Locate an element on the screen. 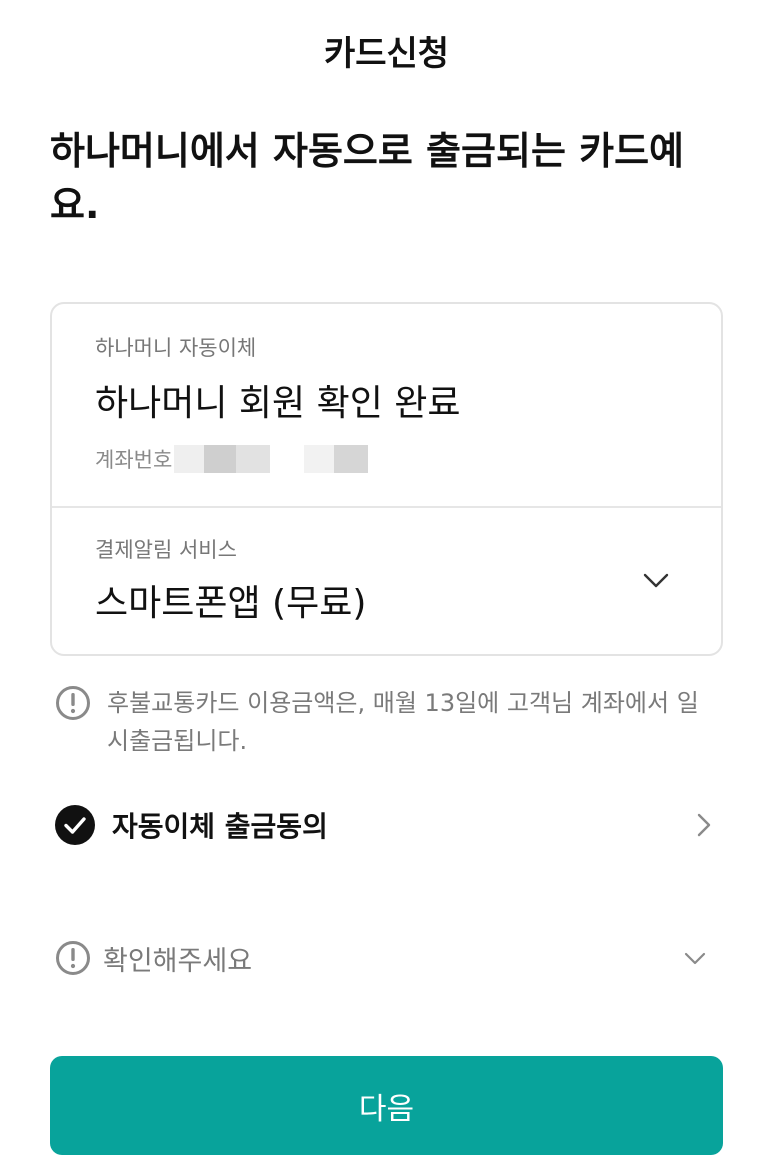  next-button: 다음 is located at coordinates (386, 1105).